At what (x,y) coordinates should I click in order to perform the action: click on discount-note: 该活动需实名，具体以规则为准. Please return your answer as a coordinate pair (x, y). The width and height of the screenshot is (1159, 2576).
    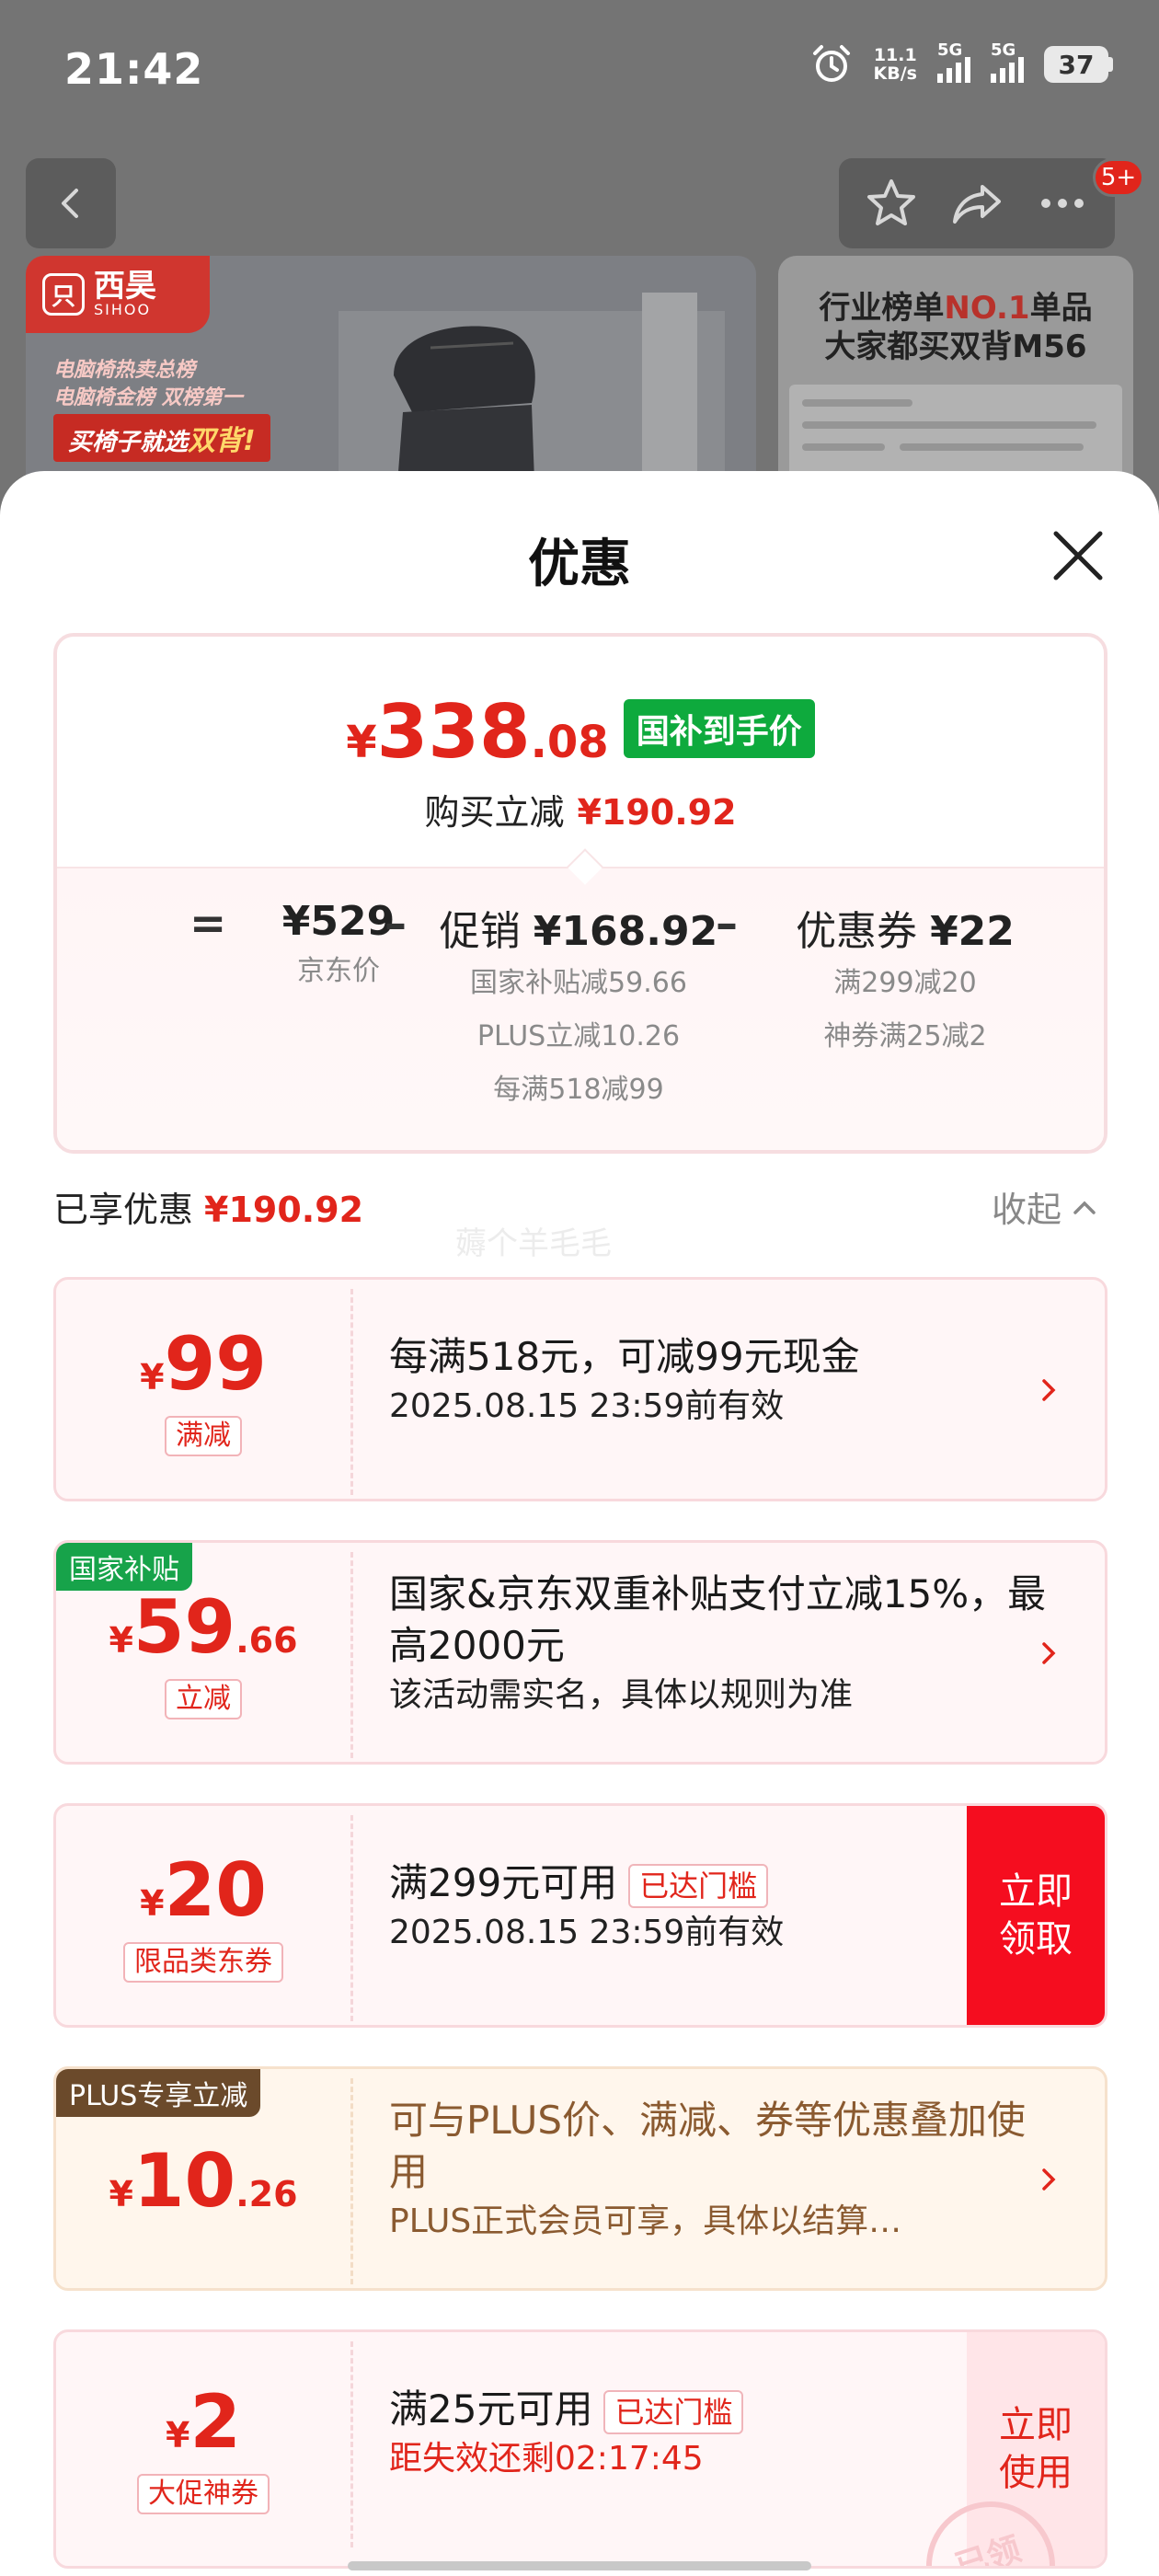
    Looking at the image, I should click on (621, 1695).